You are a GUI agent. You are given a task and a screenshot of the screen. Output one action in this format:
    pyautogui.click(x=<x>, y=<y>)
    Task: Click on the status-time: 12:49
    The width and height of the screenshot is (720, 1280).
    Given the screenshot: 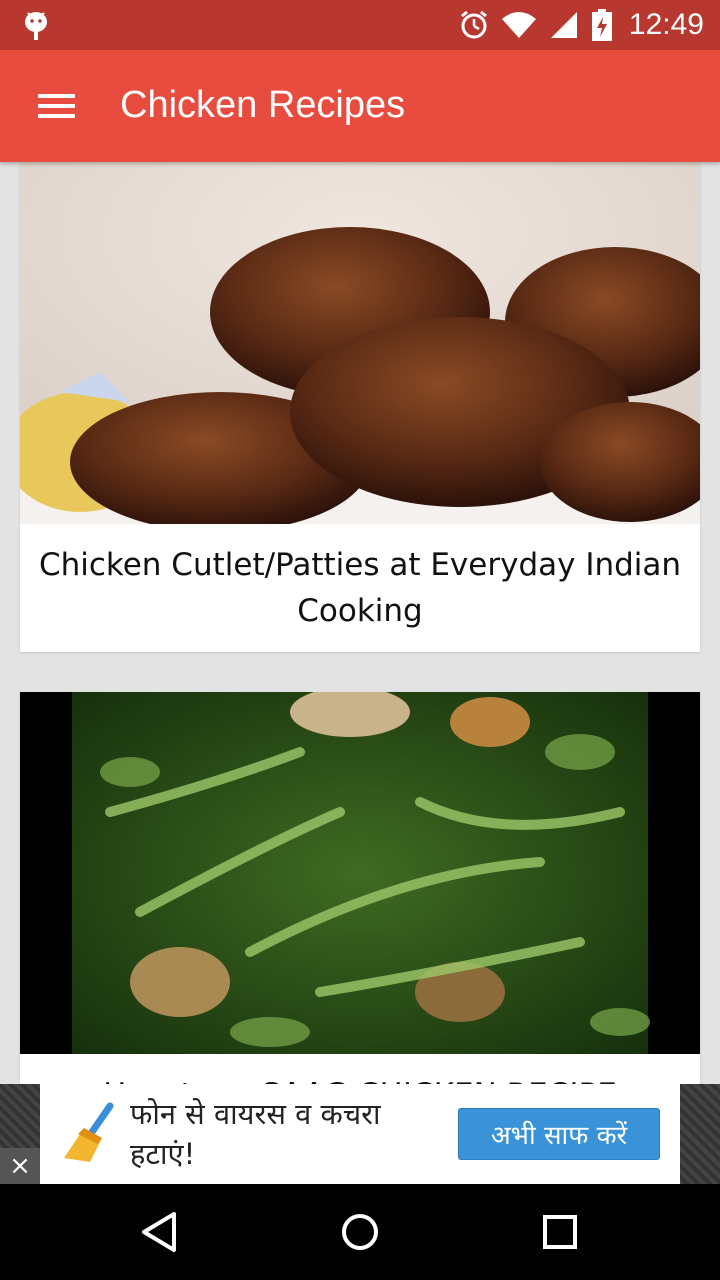 What is the action you would take?
    pyautogui.click(x=666, y=24)
    